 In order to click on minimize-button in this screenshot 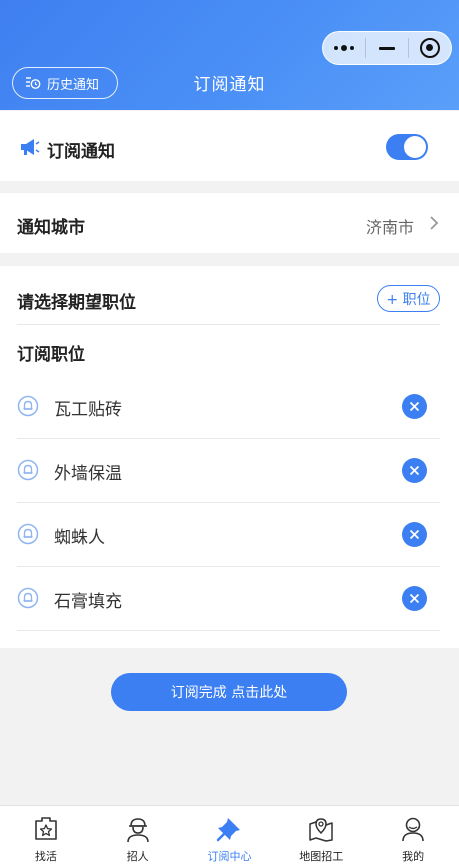, I will do `click(387, 48)`.